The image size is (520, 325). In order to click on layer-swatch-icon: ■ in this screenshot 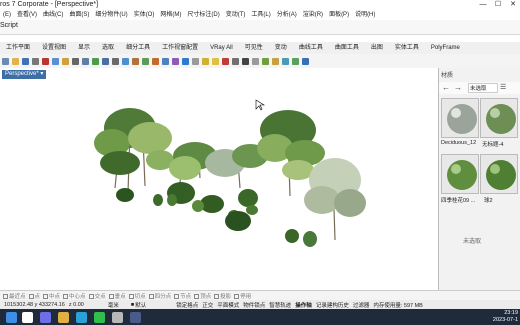, I will do `click(132, 305)`.